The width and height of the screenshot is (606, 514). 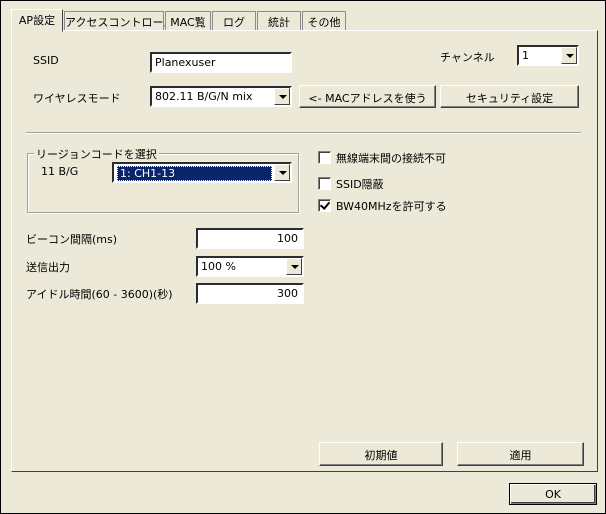 What do you see at coordinates (250, 293) in the screenshot?
I see `idle-time-field: 300` at bounding box center [250, 293].